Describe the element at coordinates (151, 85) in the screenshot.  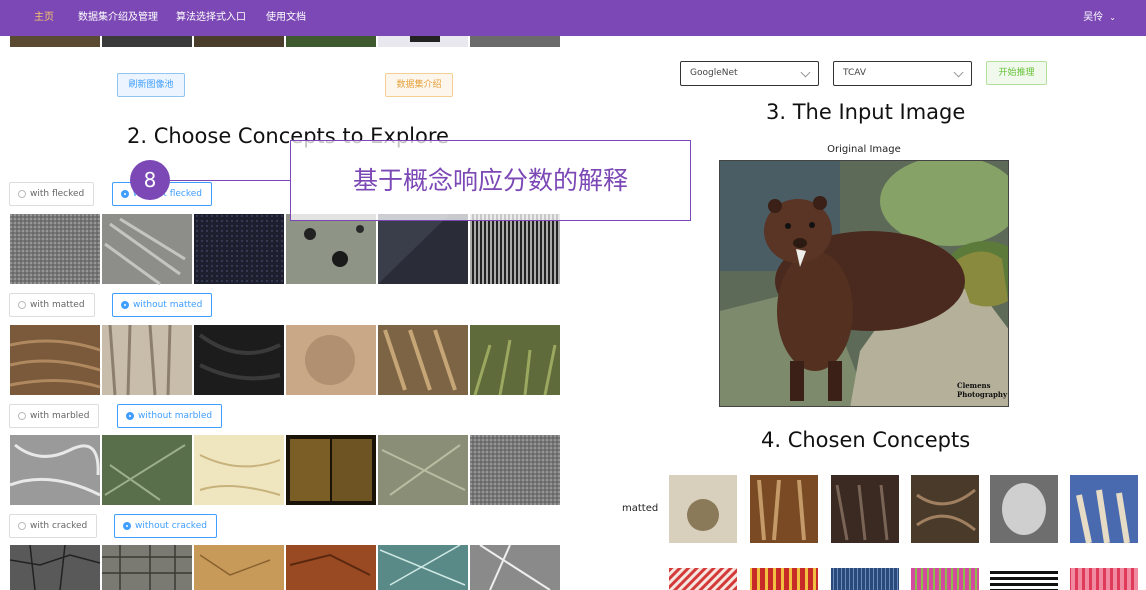
I see `refresh-pool-button: 刷新图像池` at that location.